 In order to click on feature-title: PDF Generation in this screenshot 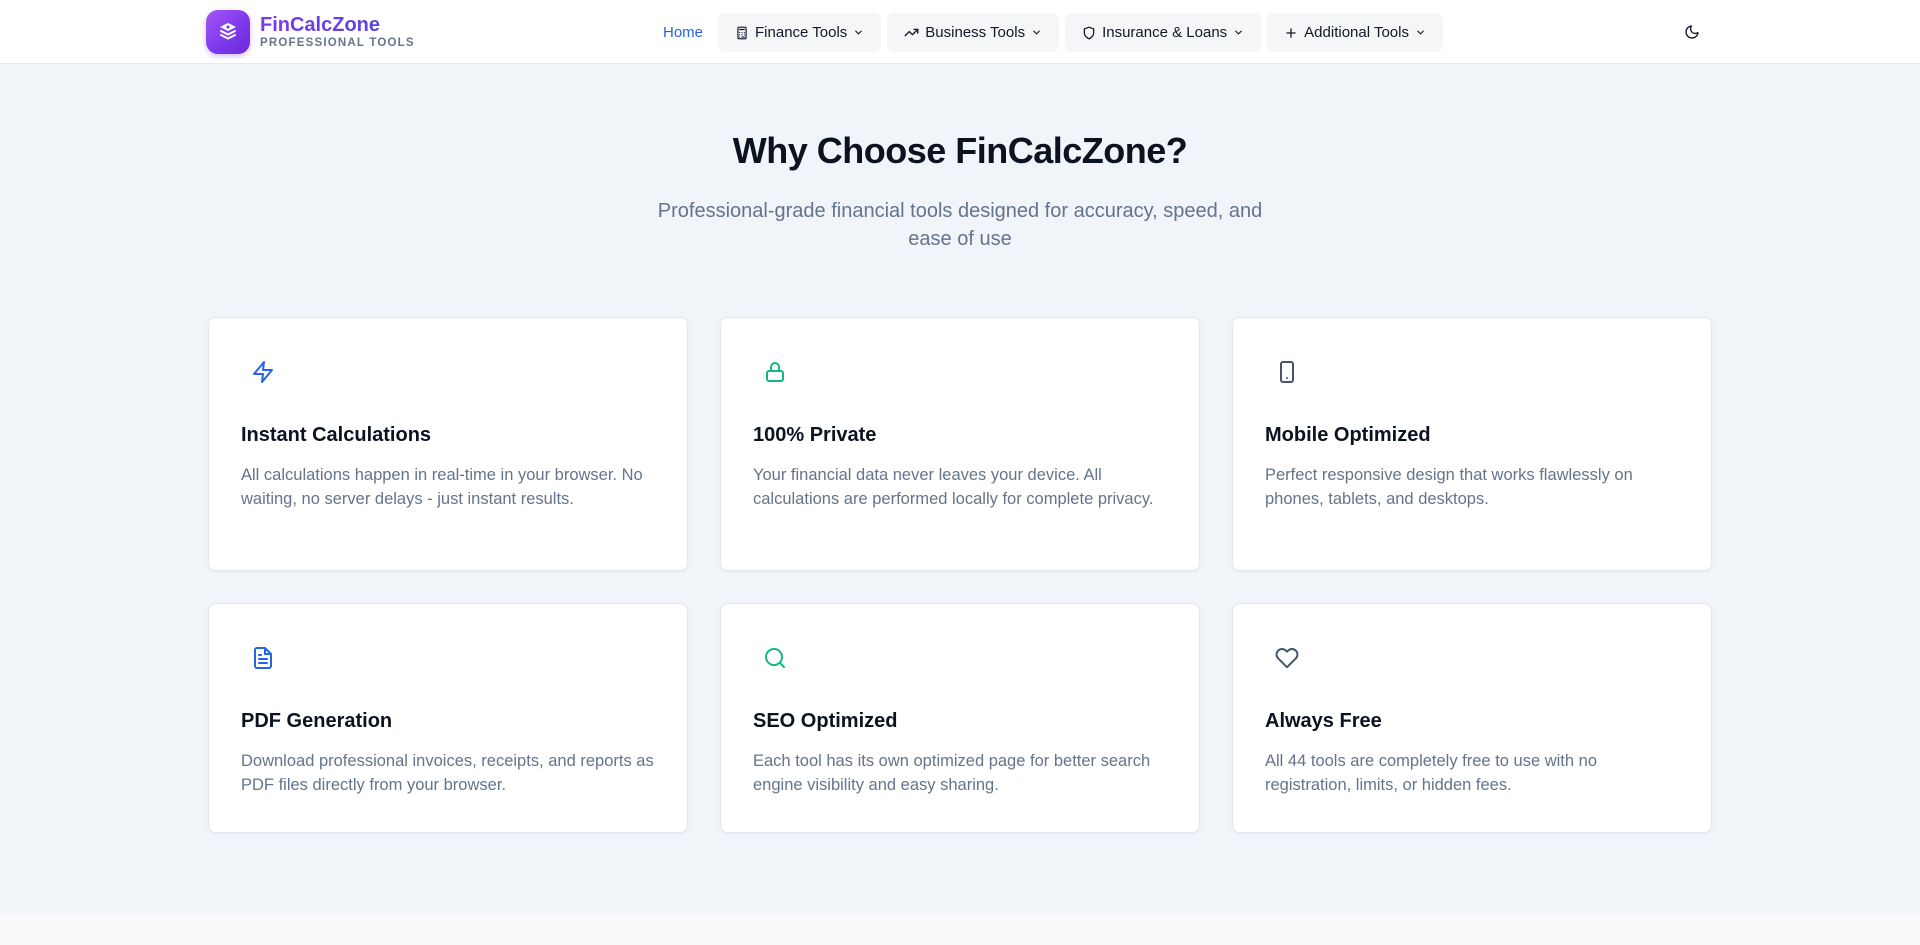, I will do `click(317, 721)`.